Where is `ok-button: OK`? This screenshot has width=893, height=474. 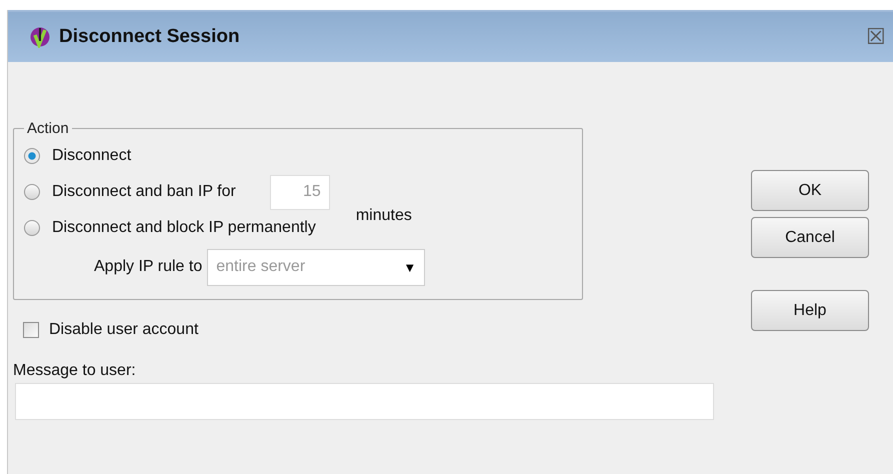 ok-button: OK is located at coordinates (810, 190).